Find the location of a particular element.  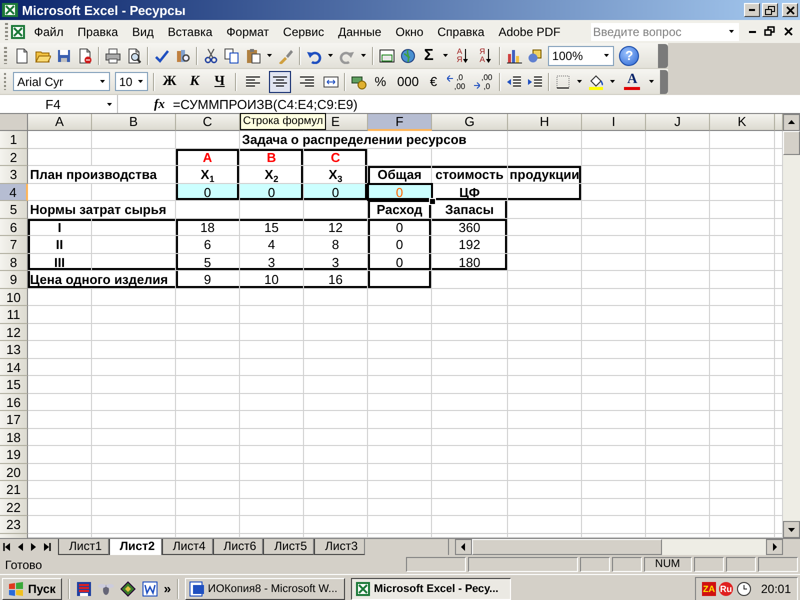

caret-icon is located at coordinates (731, 31).